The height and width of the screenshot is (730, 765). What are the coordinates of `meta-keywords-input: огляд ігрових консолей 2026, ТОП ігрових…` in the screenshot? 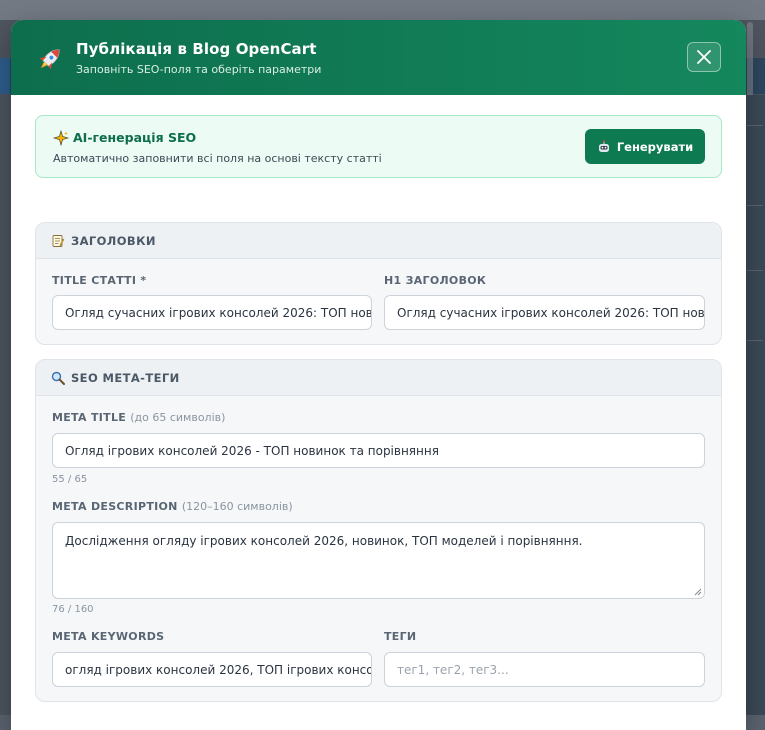 It's located at (212, 669).